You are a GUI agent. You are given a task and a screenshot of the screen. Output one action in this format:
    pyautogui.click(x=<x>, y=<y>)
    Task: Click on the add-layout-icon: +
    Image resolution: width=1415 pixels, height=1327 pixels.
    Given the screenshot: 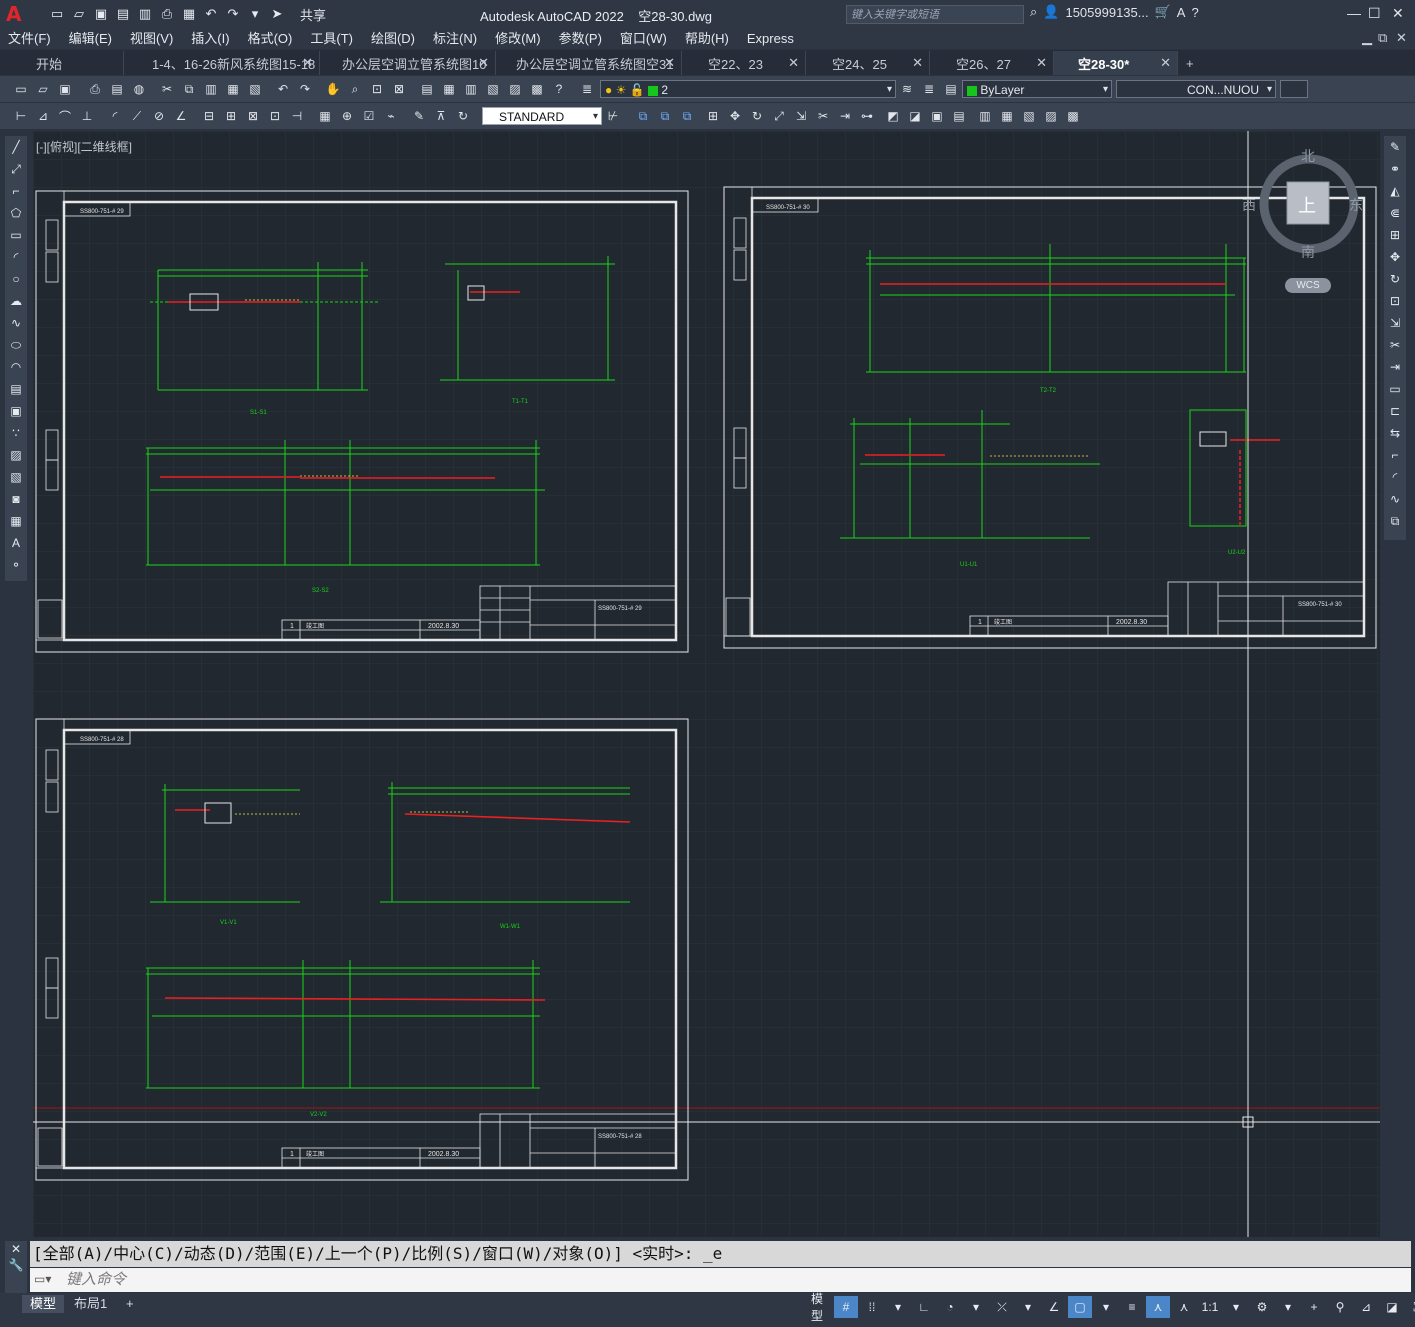 What is the action you would take?
    pyautogui.click(x=130, y=1304)
    